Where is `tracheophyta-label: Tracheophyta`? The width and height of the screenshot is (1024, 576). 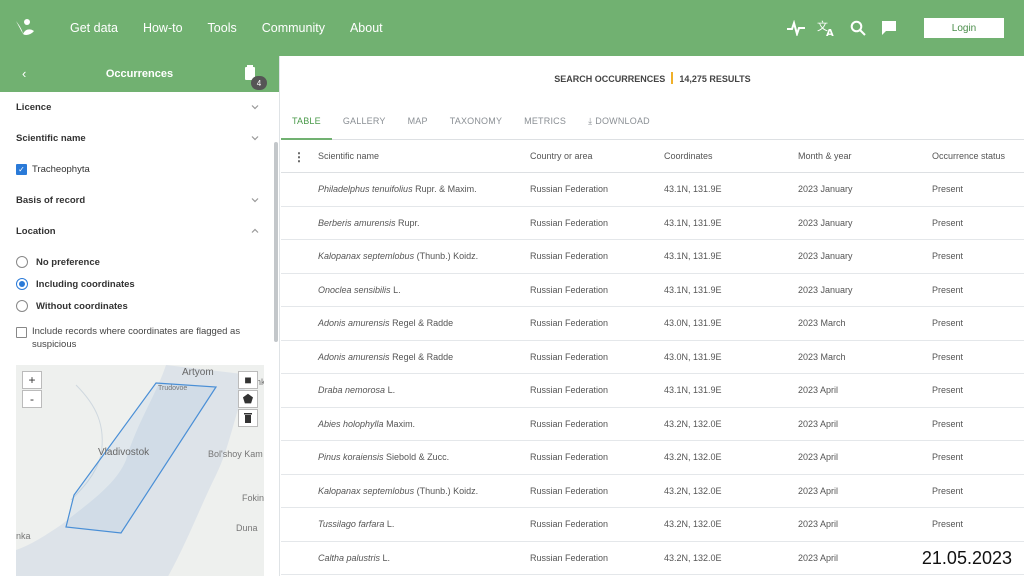 tracheophyta-label: Tracheophyta is located at coordinates (61, 169).